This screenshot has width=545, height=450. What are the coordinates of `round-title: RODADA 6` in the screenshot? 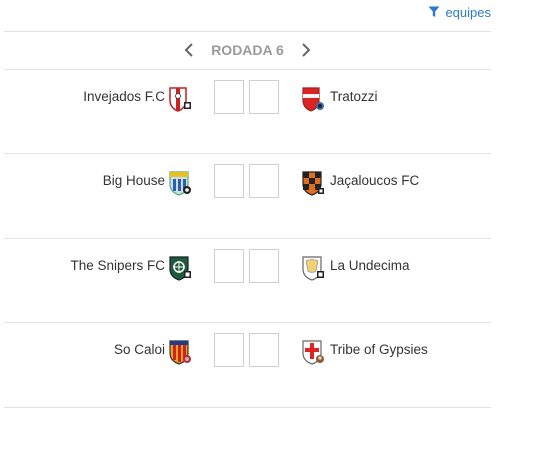 It's located at (247, 50).